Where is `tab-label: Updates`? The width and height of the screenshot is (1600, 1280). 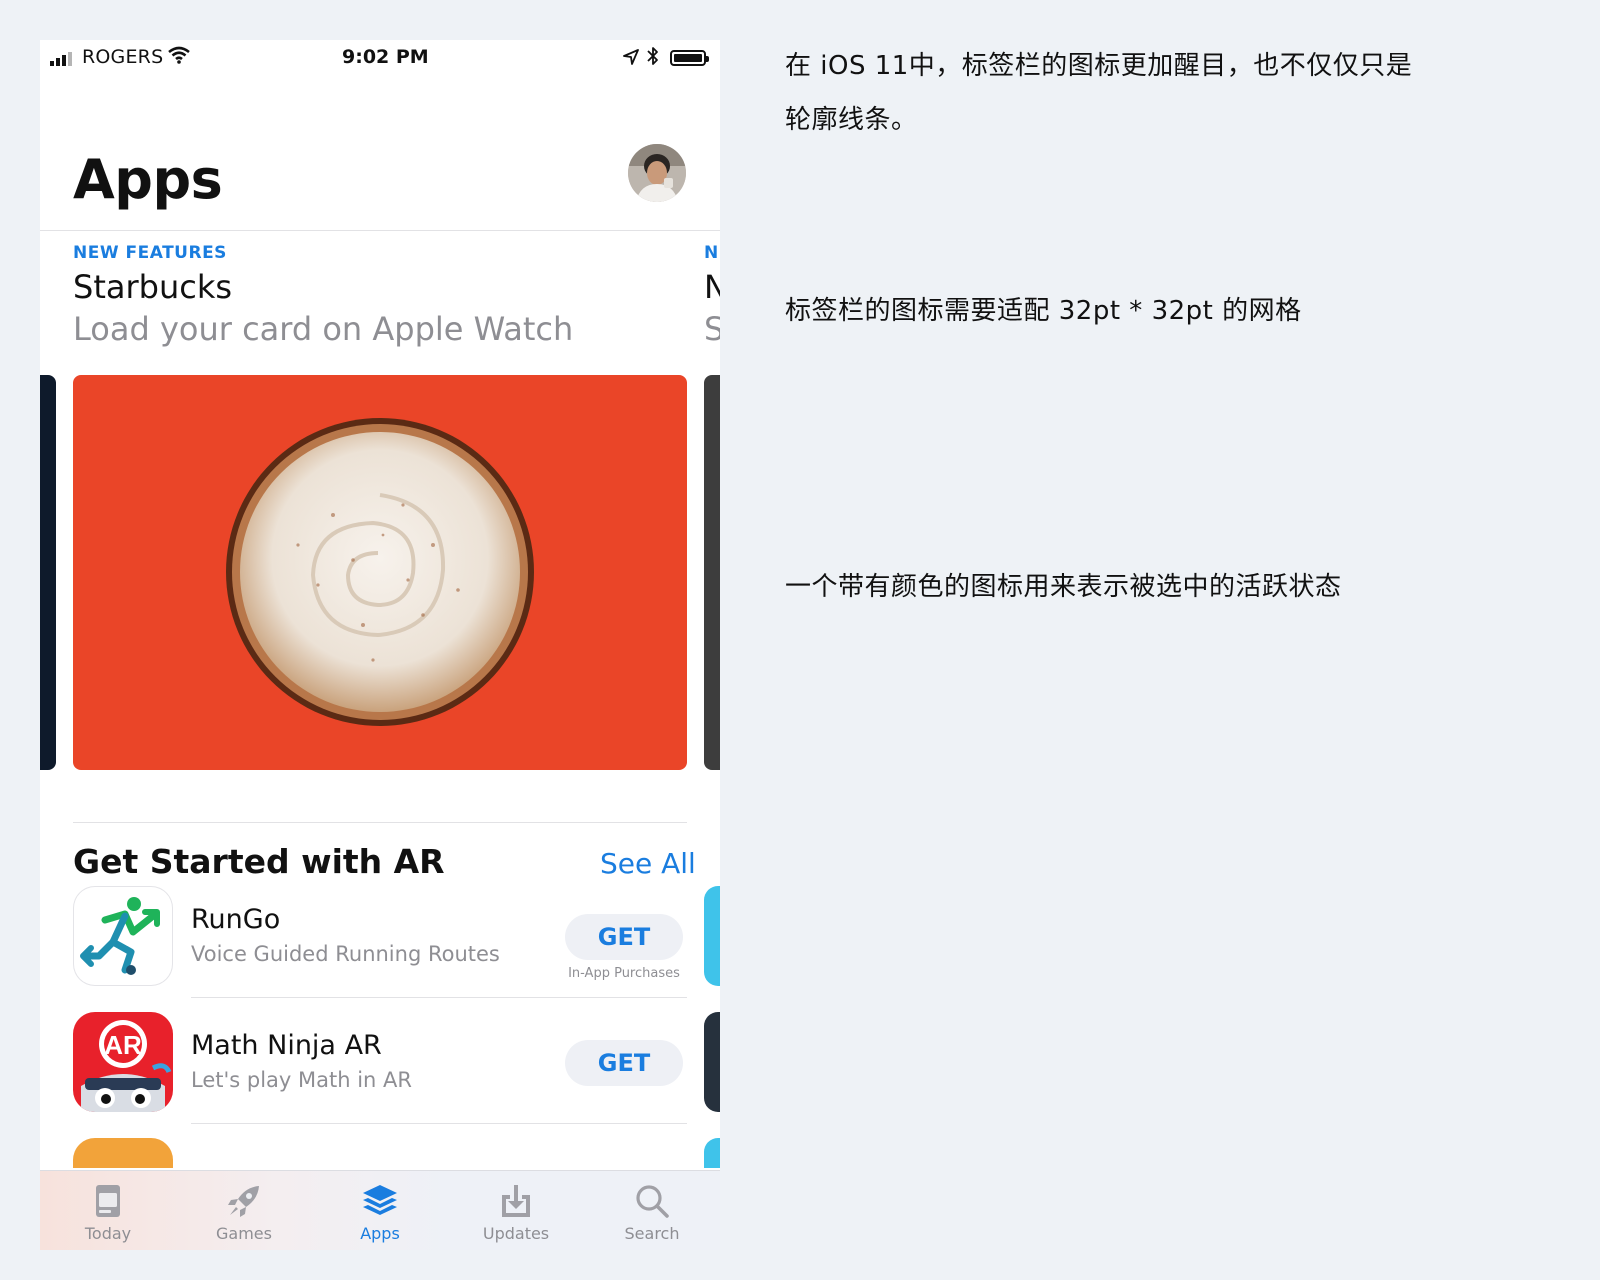
tab-label: Updates is located at coordinates (516, 1233).